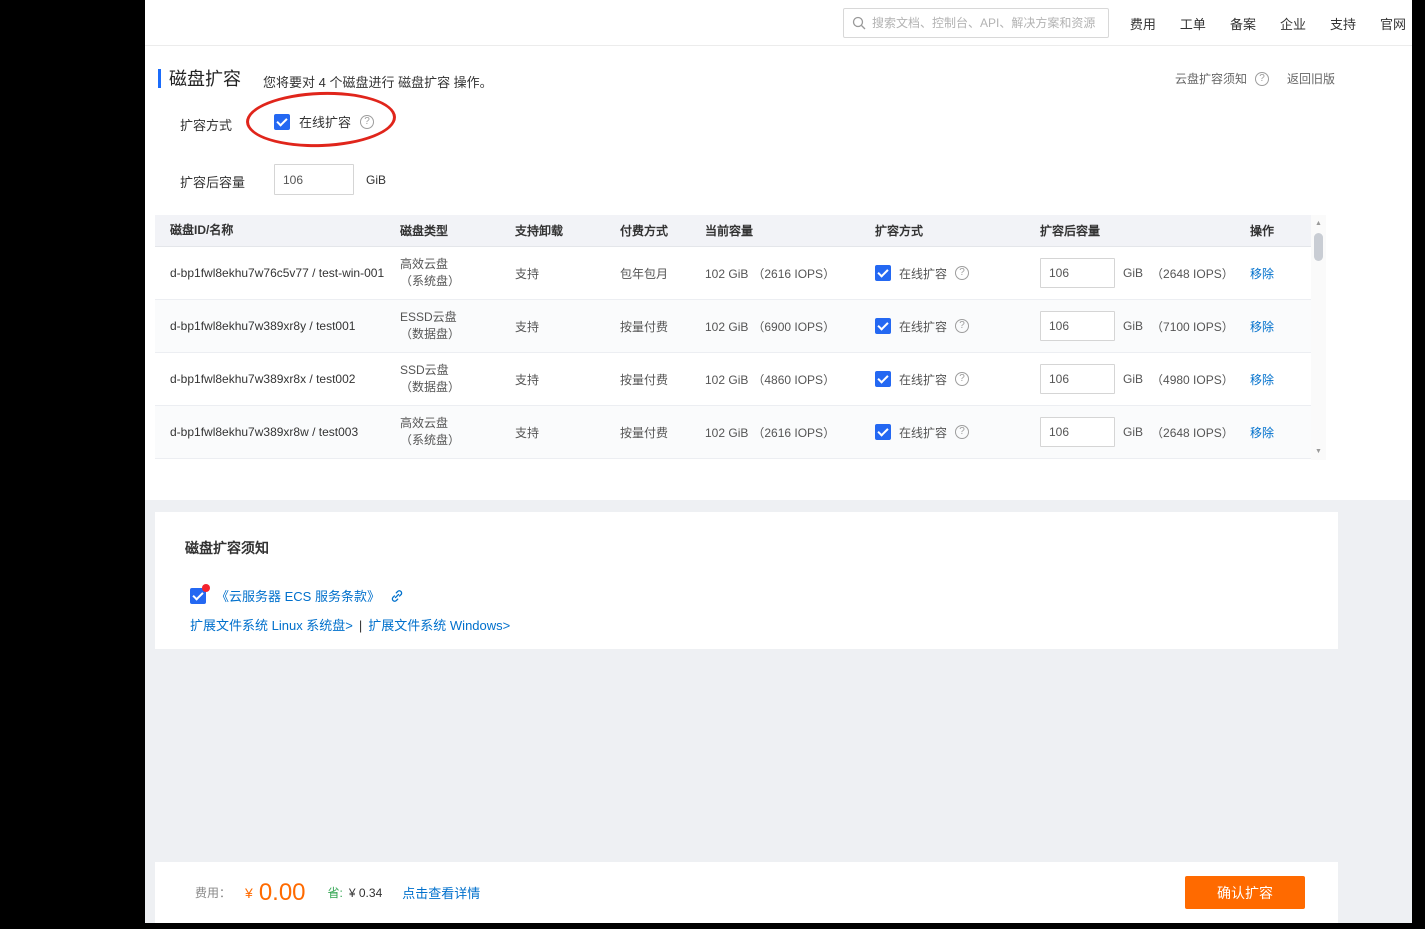 The image size is (1425, 929). I want to click on new-iops: （4980 IOPS）, so click(1192, 379).